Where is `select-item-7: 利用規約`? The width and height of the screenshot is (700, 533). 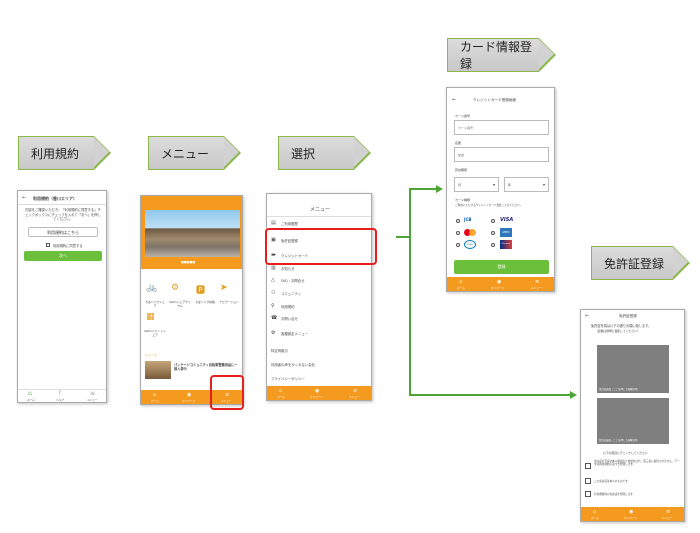 select-item-7: 利用規約 is located at coordinates (288, 306).